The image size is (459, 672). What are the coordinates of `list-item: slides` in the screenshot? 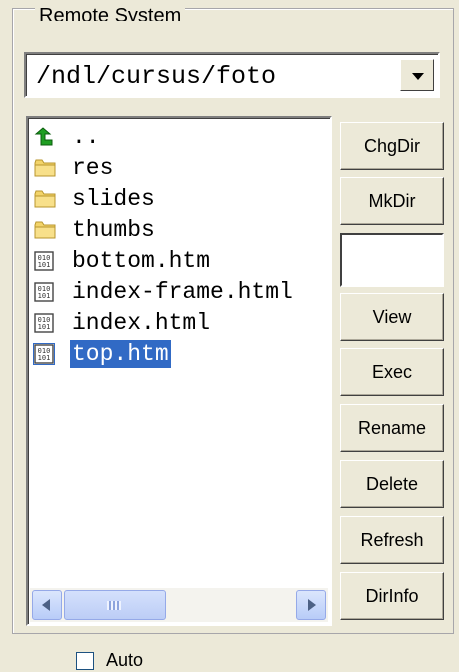 It's located at (179, 199).